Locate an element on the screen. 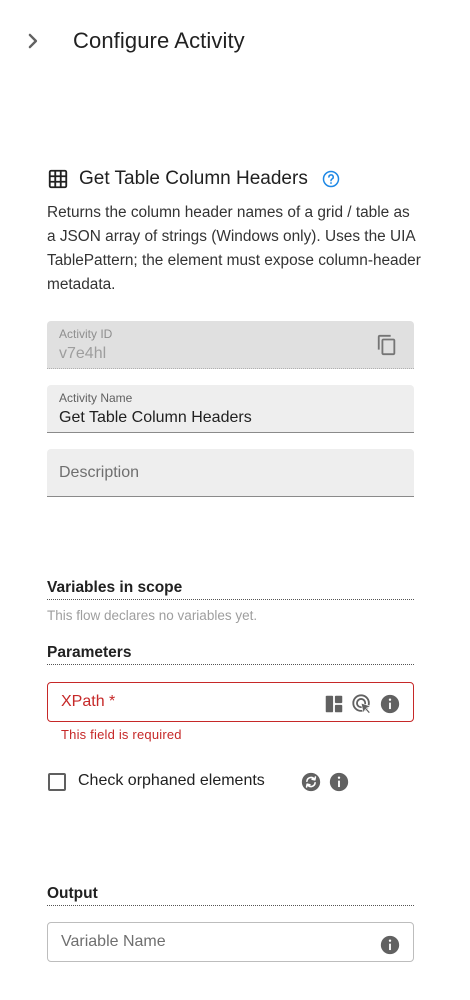 This screenshot has width=470, height=1000. xpath-field: XPath * is located at coordinates (230, 702).